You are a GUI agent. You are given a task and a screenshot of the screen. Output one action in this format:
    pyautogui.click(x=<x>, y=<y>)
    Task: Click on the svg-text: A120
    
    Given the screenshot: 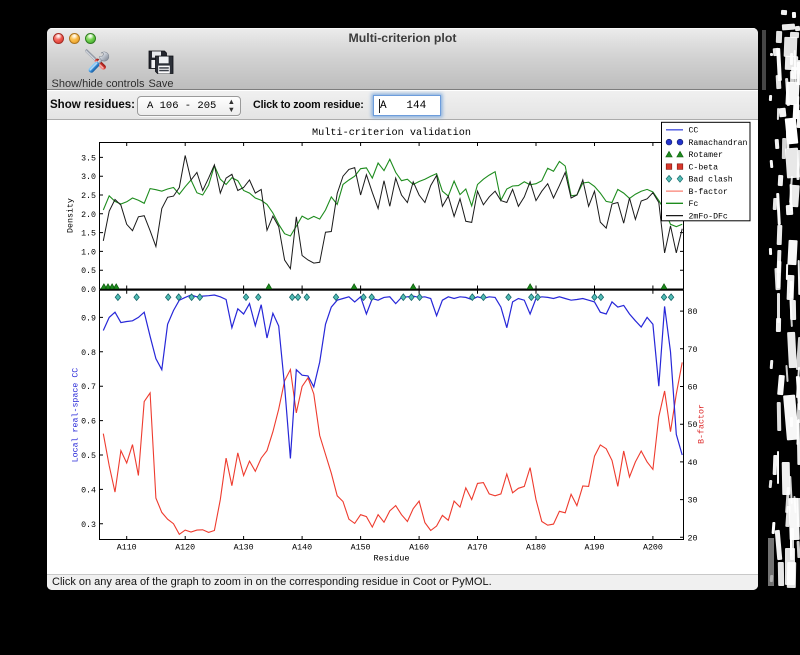 What is the action you would take?
    pyautogui.click(x=185, y=548)
    